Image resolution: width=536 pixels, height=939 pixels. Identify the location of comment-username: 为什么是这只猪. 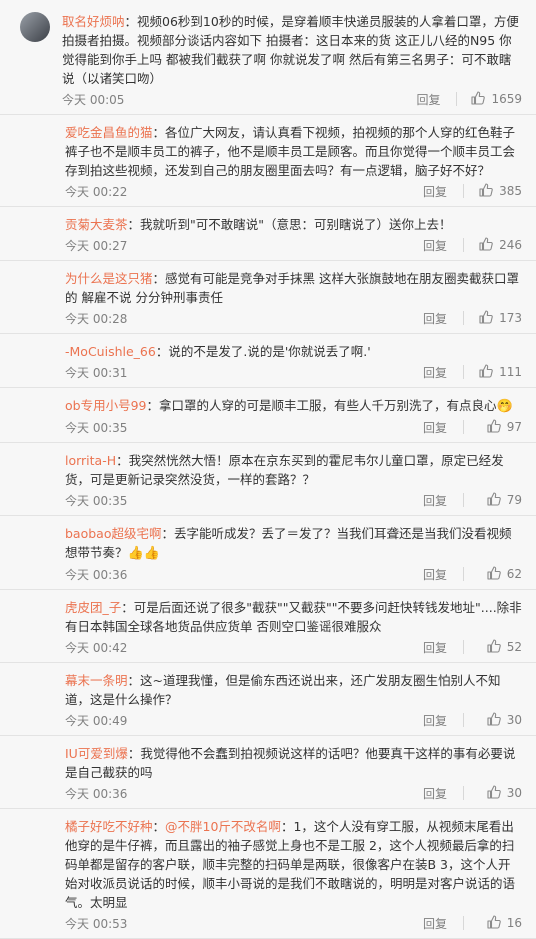
(109, 278).